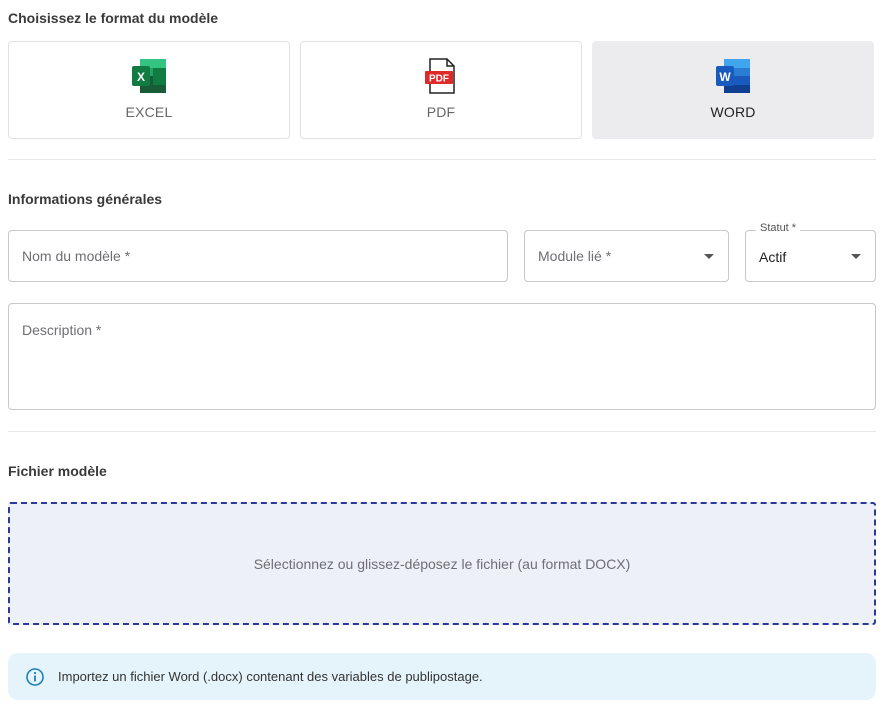 This screenshot has height=710, width=883. What do you see at coordinates (439, 79) in the screenshot?
I see `svg-text: PDF` at bounding box center [439, 79].